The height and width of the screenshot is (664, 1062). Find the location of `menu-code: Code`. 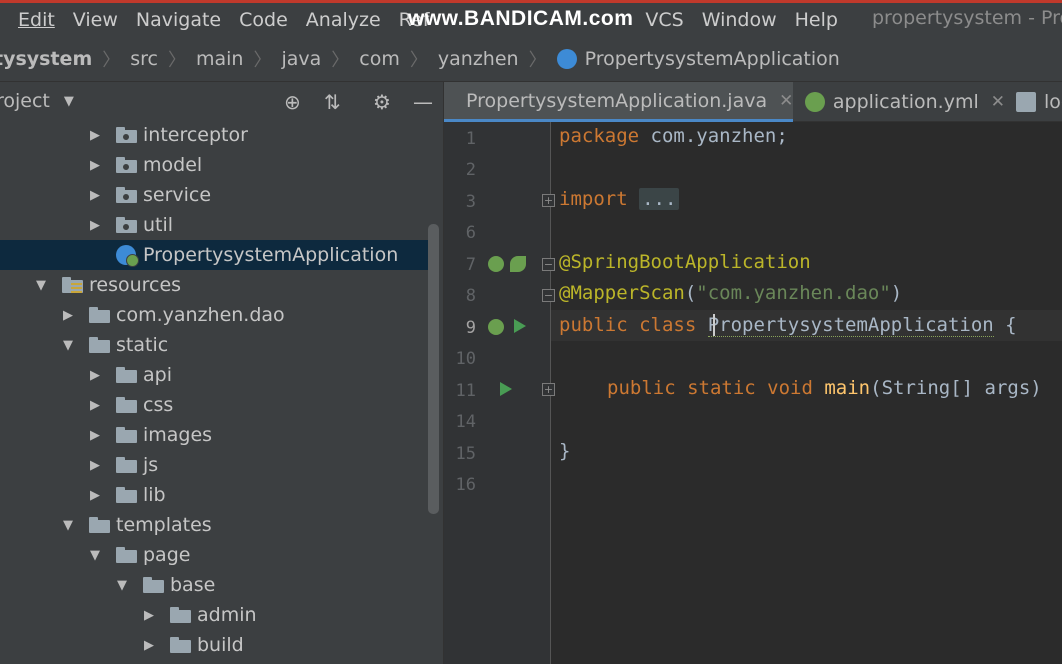

menu-code: Code is located at coordinates (263, 20).